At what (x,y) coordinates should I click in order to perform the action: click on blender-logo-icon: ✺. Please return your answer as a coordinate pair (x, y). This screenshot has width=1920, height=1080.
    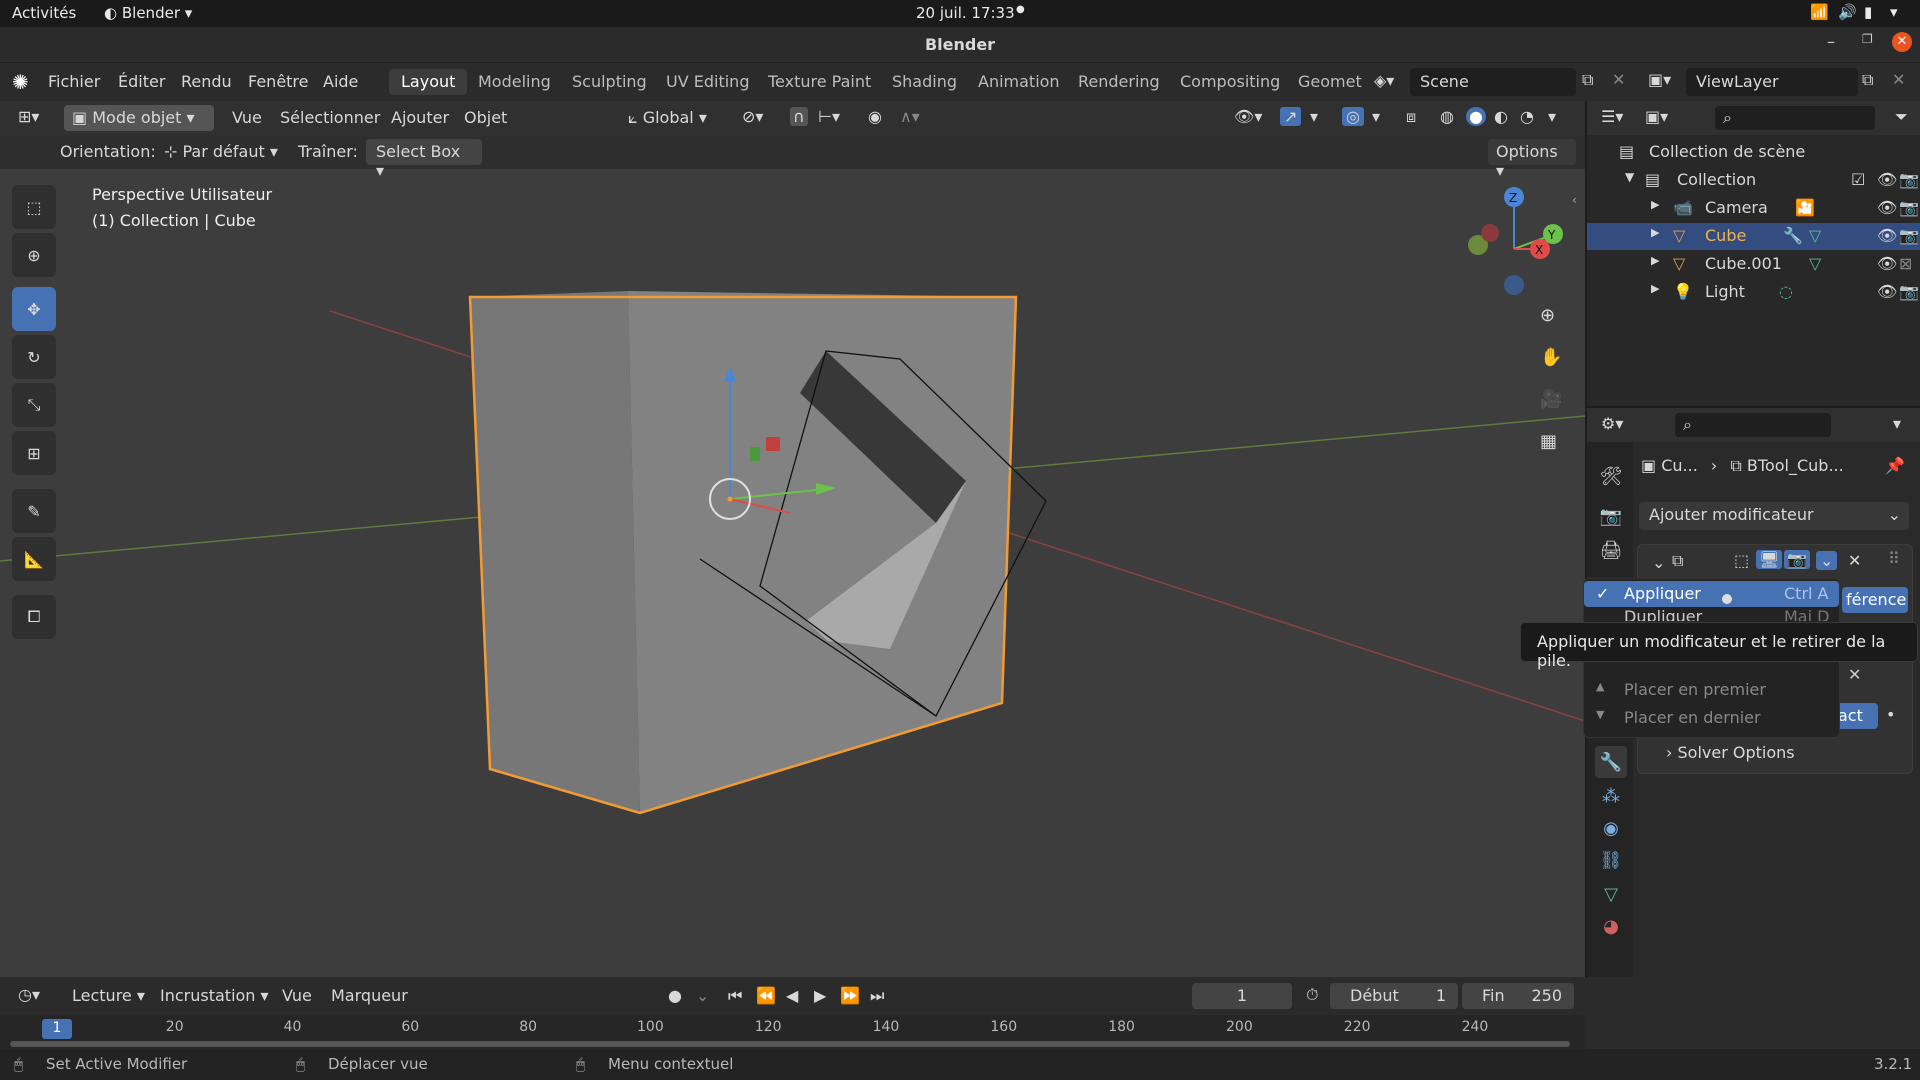
    Looking at the image, I should click on (20, 82).